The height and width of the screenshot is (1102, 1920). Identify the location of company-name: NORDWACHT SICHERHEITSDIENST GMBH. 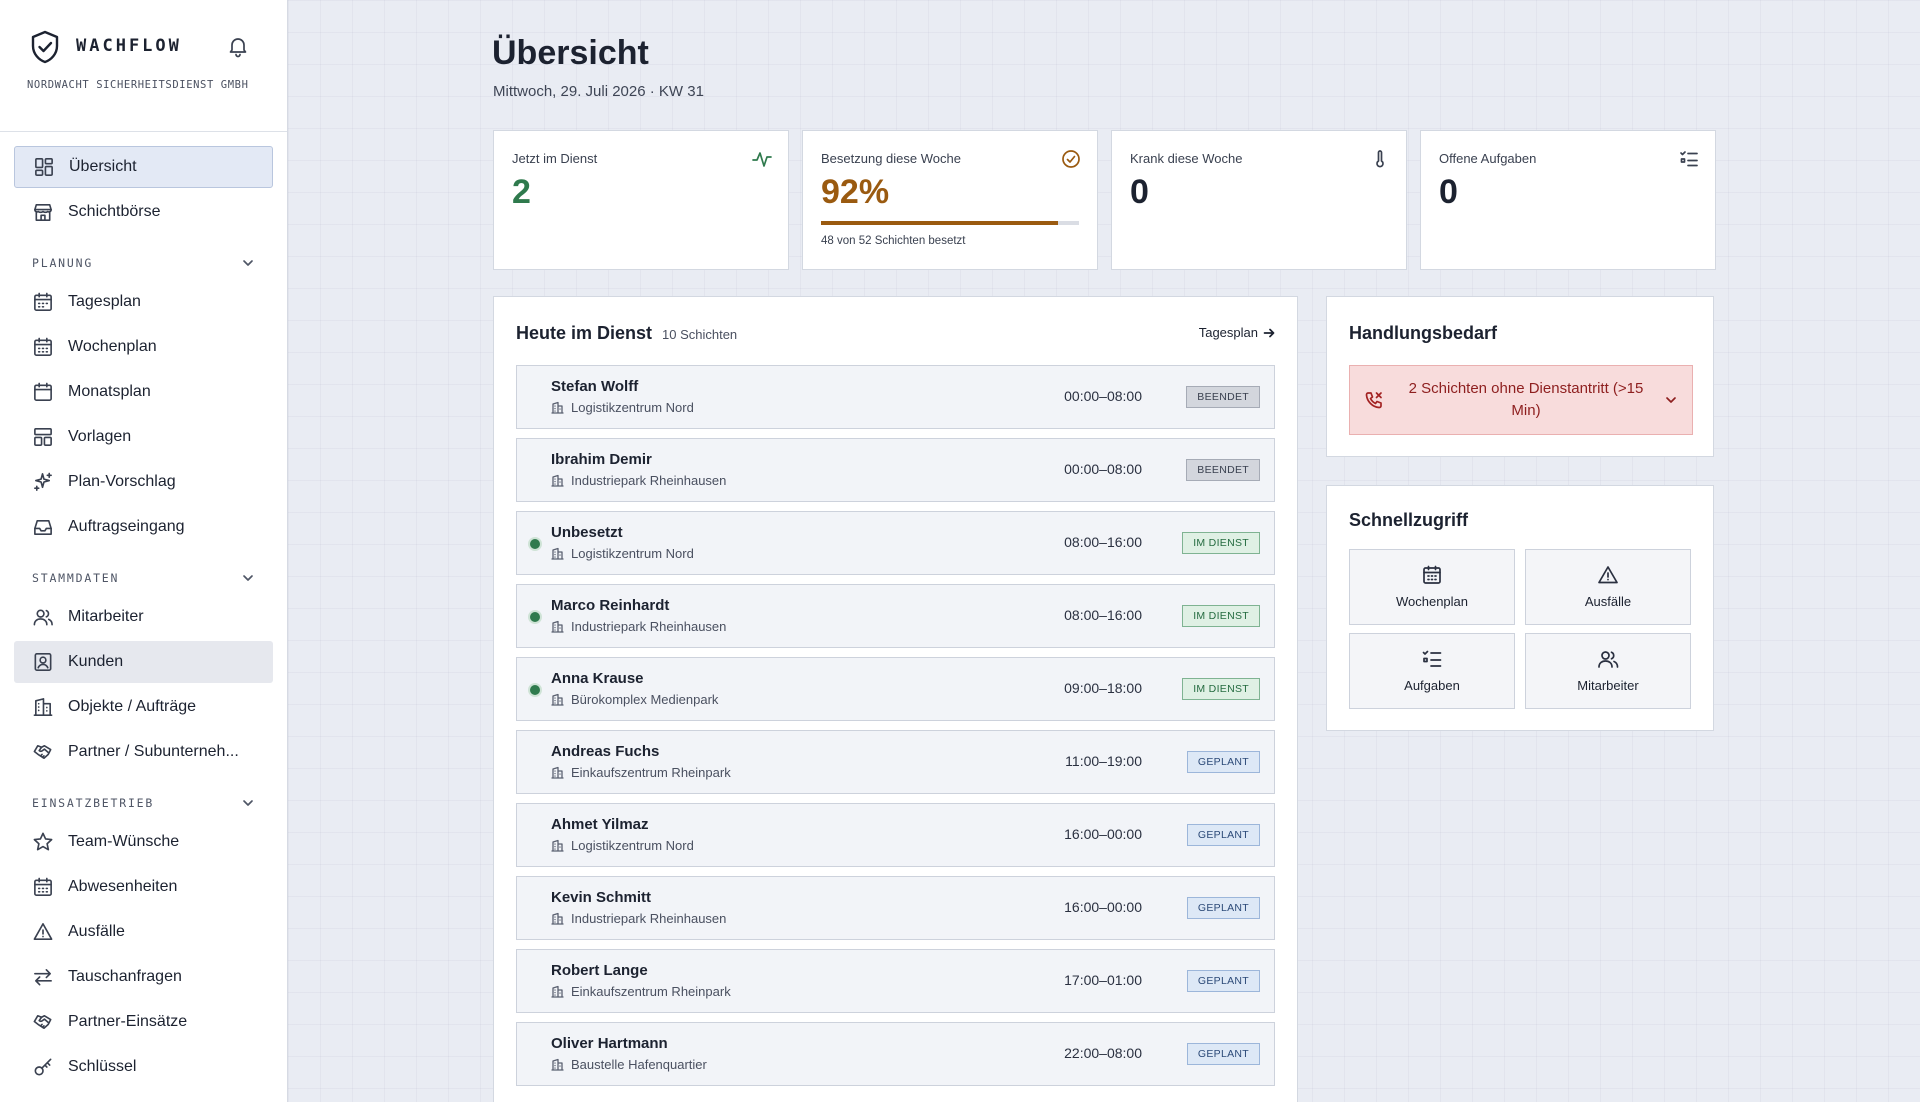
(138, 85).